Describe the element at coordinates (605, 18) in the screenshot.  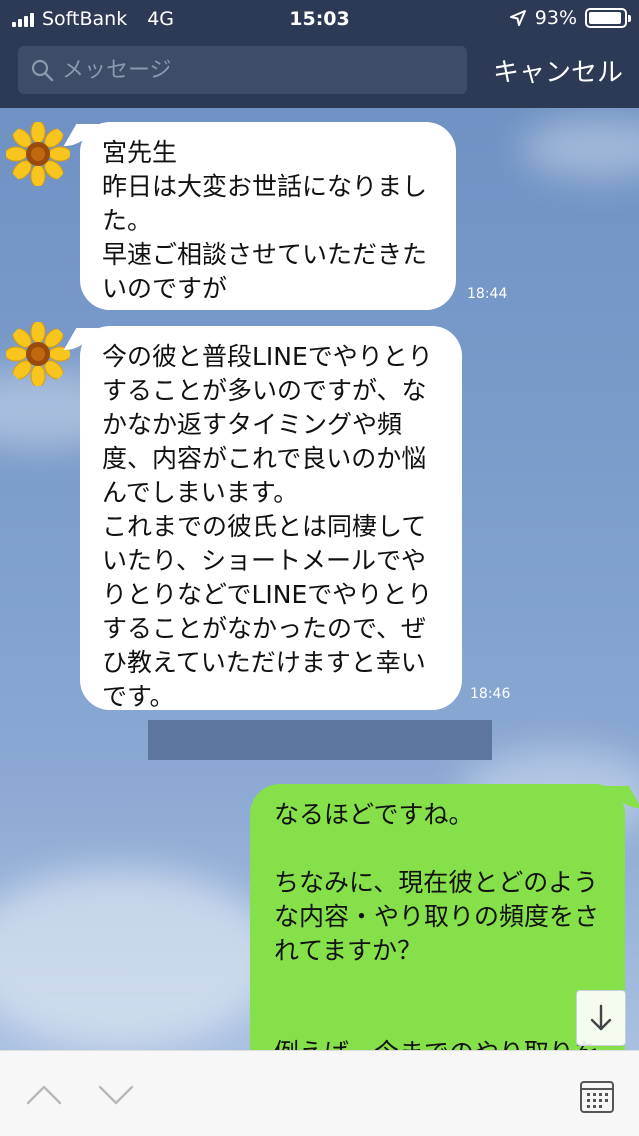
I see `battery-fill` at that location.